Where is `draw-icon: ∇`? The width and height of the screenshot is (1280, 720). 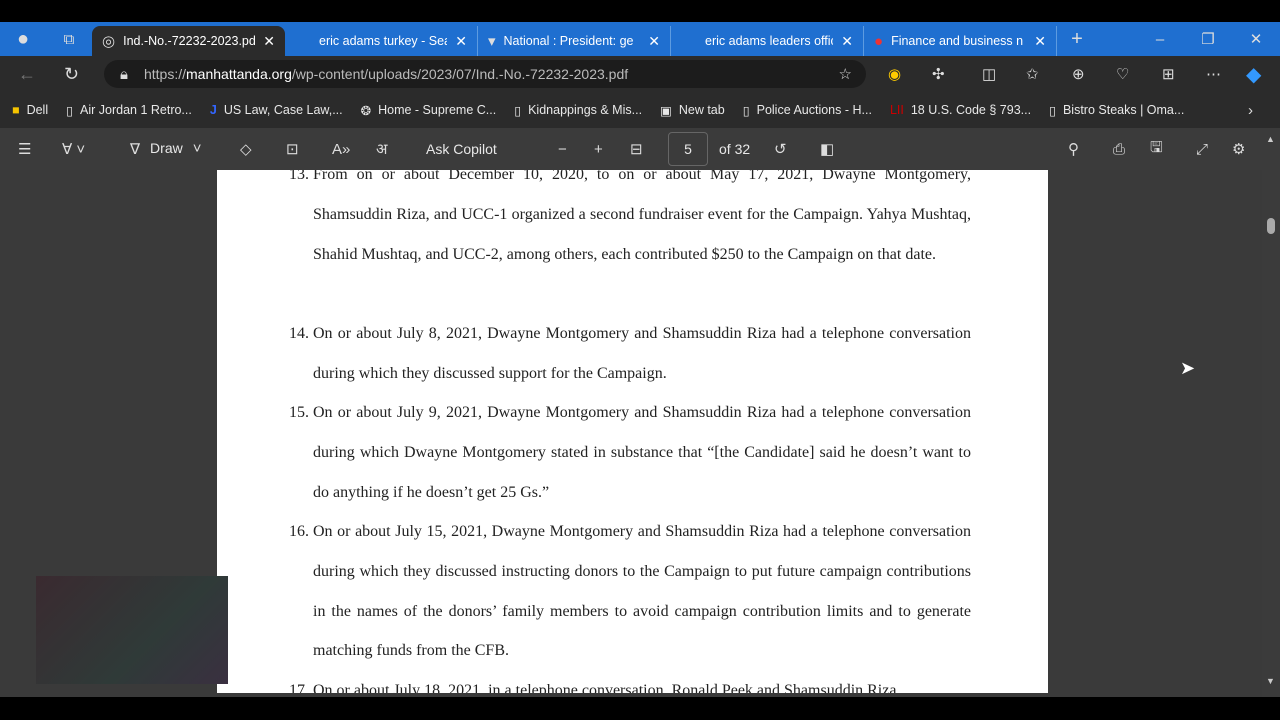
draw-icon: ∇ is located at coordinates (135, 149).